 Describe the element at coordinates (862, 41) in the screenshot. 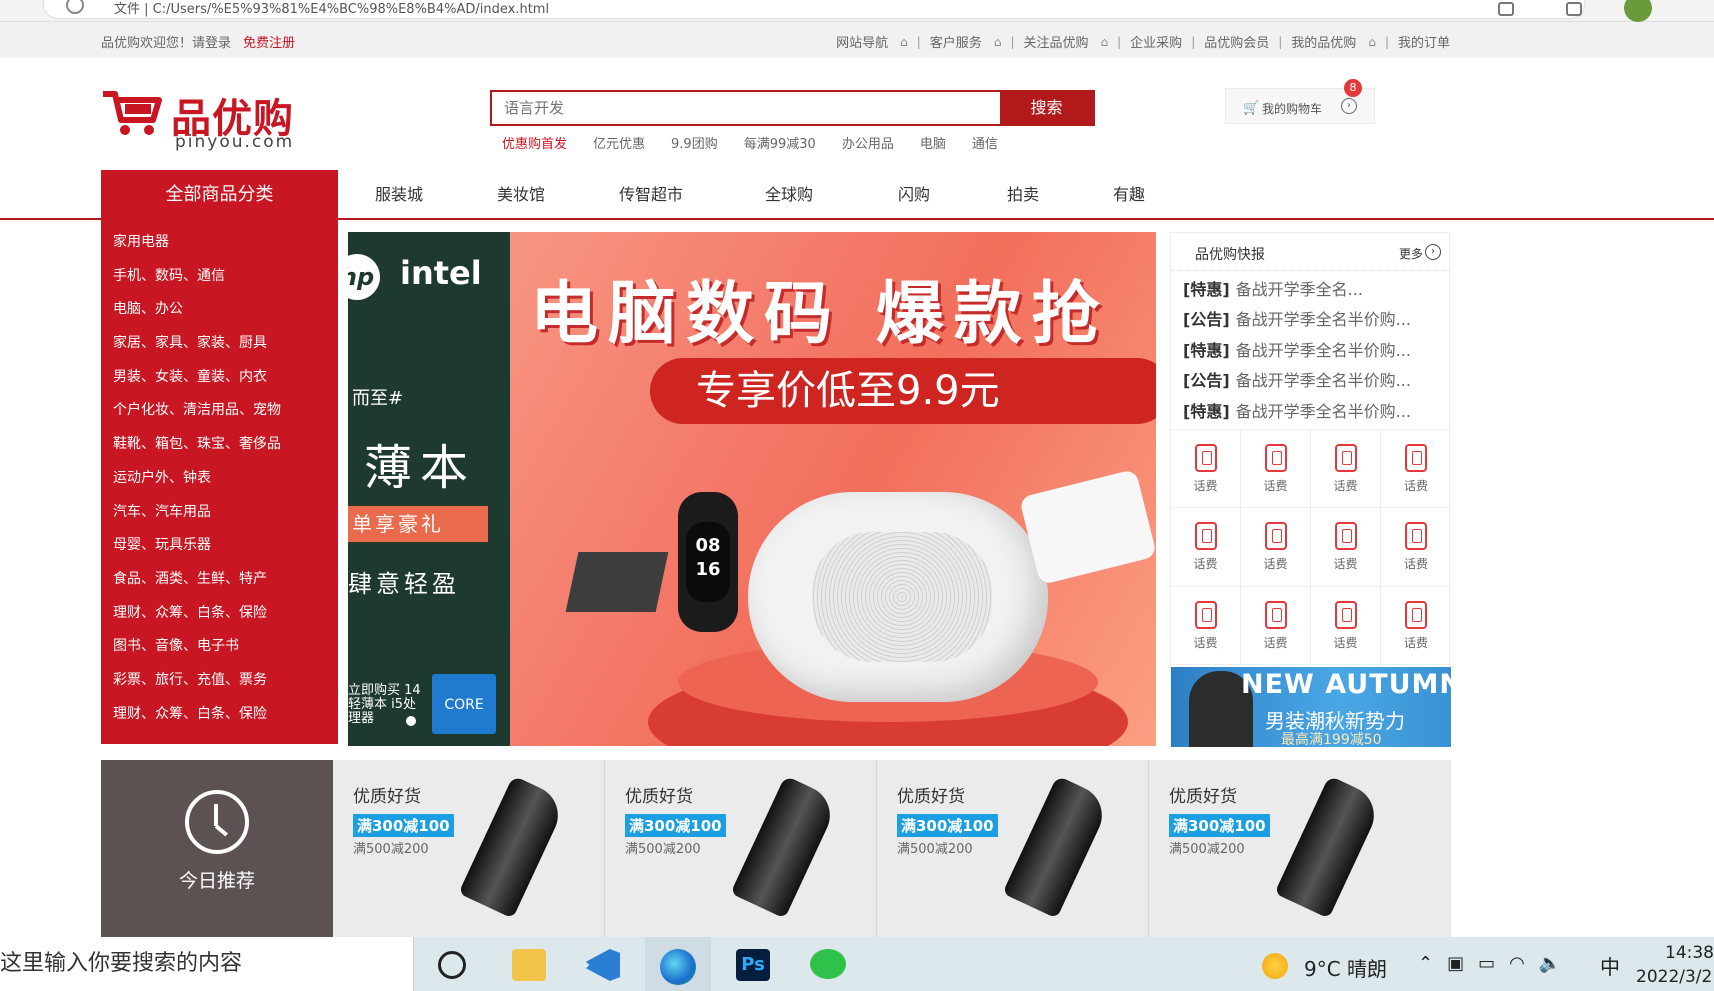

I see `shortcut-link-site-nav: 网站导航` at that location.